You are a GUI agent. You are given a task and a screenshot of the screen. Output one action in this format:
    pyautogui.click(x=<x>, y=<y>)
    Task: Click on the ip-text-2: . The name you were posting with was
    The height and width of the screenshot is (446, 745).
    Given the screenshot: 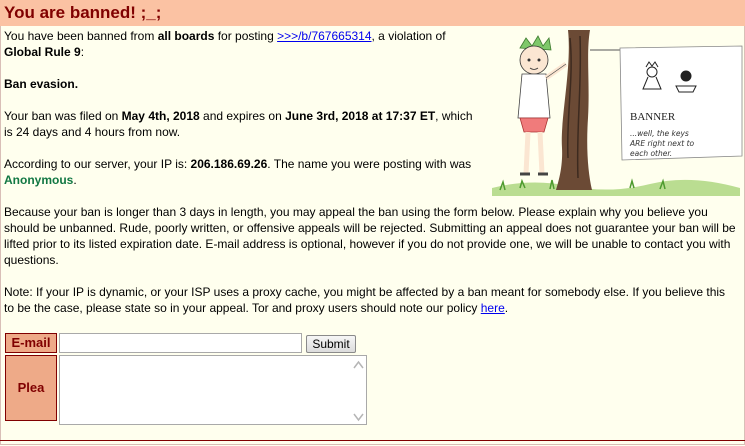 What is the action you would take?
    pyautogui.click(x=369, y=164)
    